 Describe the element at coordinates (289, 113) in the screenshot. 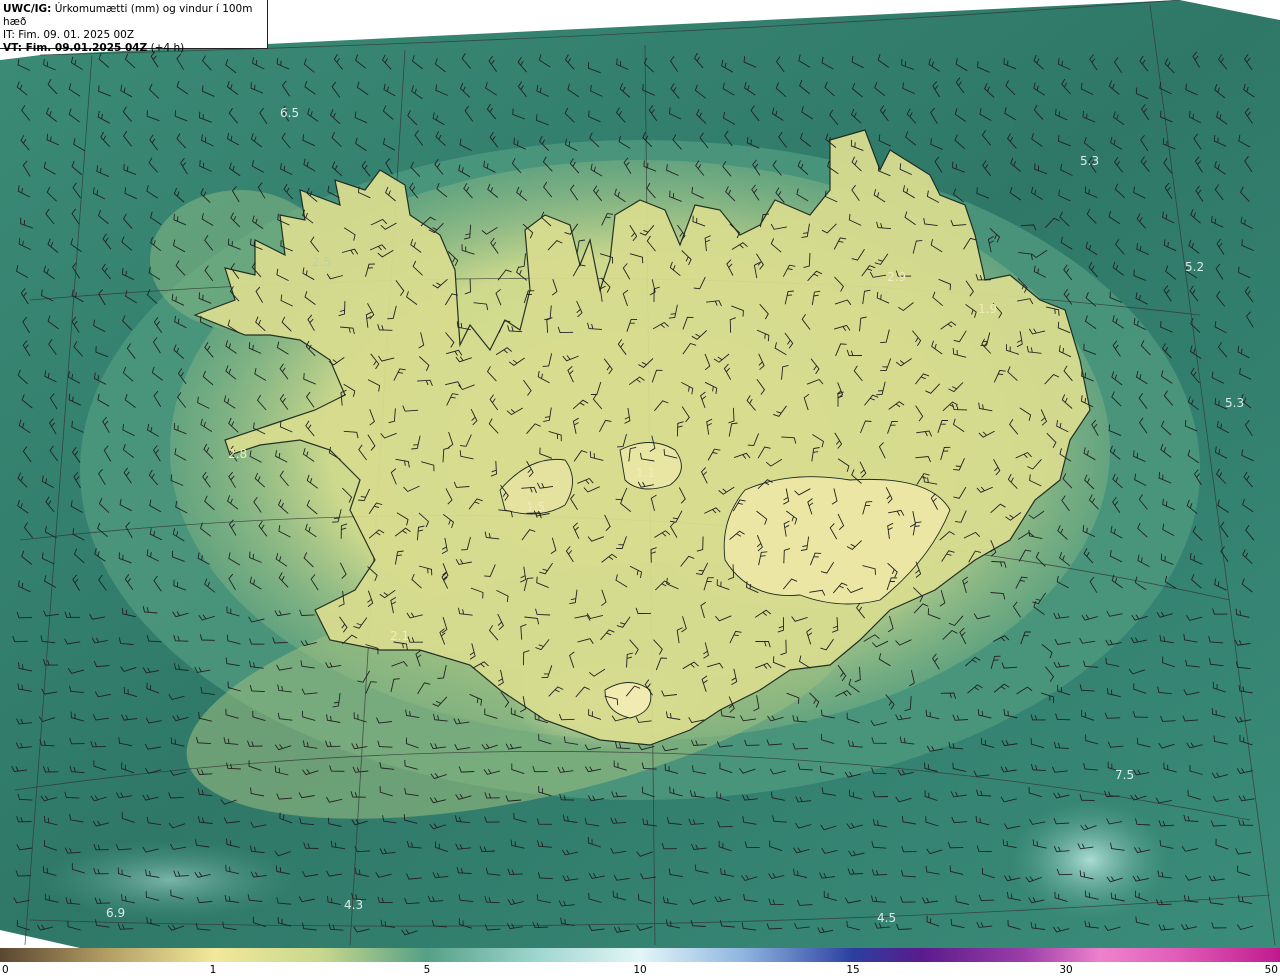

I see `map-label: 6.5` at that location.